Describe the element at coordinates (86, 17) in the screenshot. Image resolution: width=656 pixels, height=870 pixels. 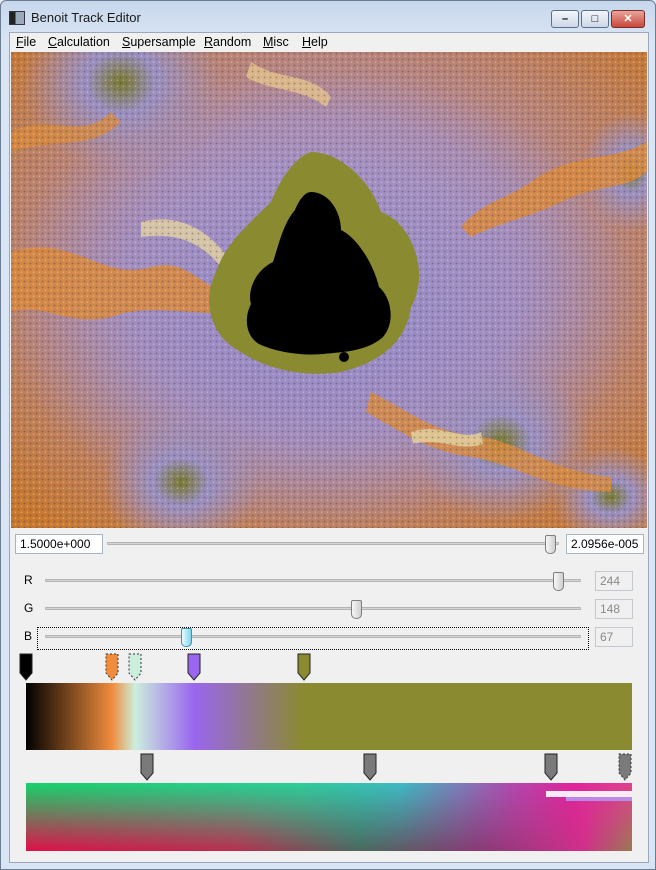
I see `window-title: Benoit Track Editor` at that location.